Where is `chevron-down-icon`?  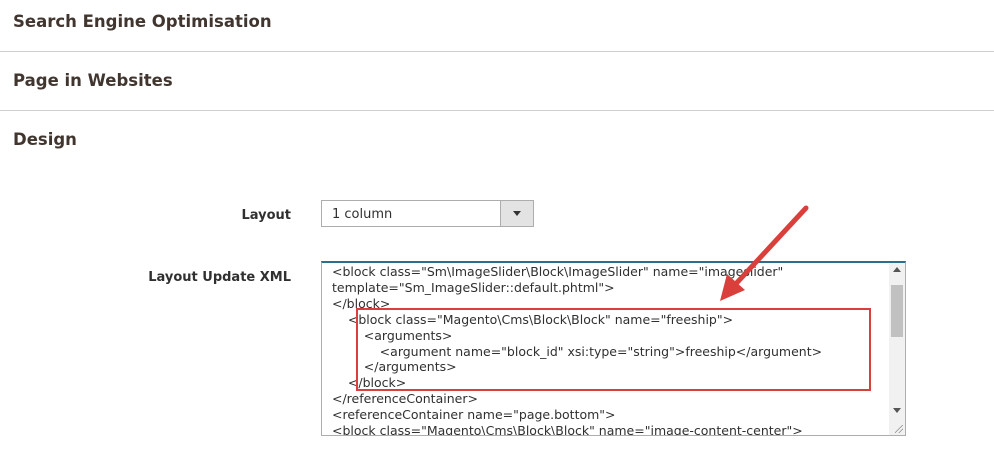 chevron-down-icon is located at coordinates (516, 213).